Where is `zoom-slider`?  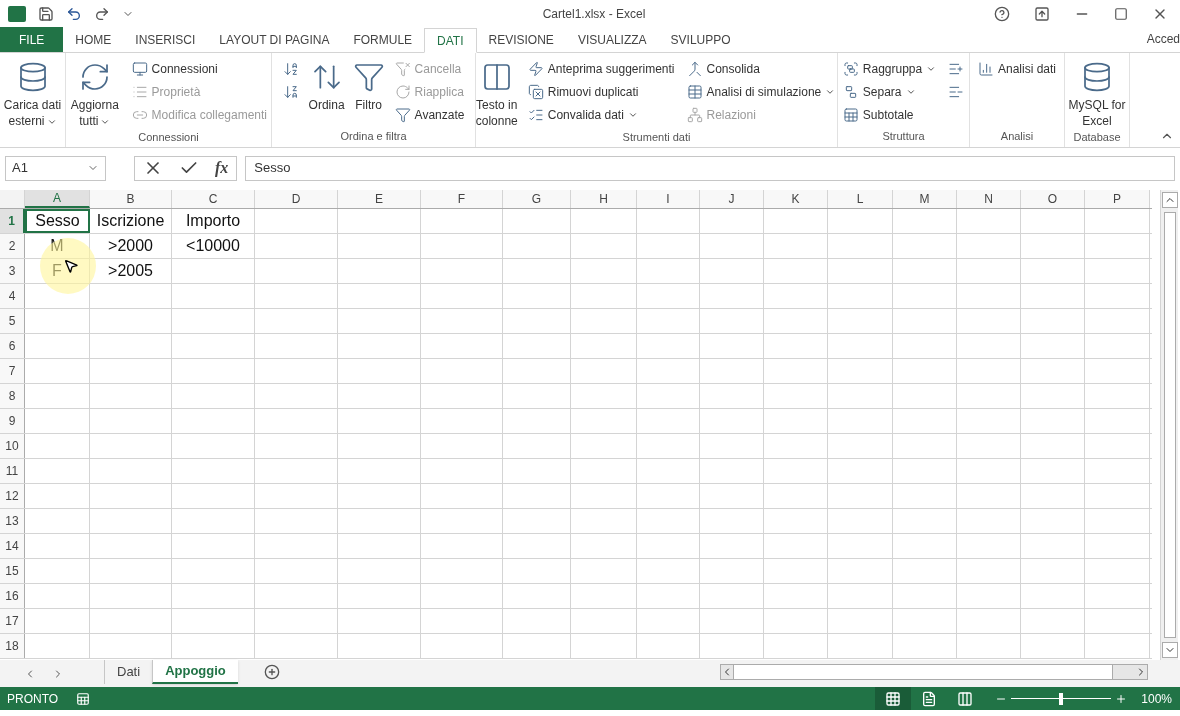
zoom-slider is located at coordinates (1061, 698).